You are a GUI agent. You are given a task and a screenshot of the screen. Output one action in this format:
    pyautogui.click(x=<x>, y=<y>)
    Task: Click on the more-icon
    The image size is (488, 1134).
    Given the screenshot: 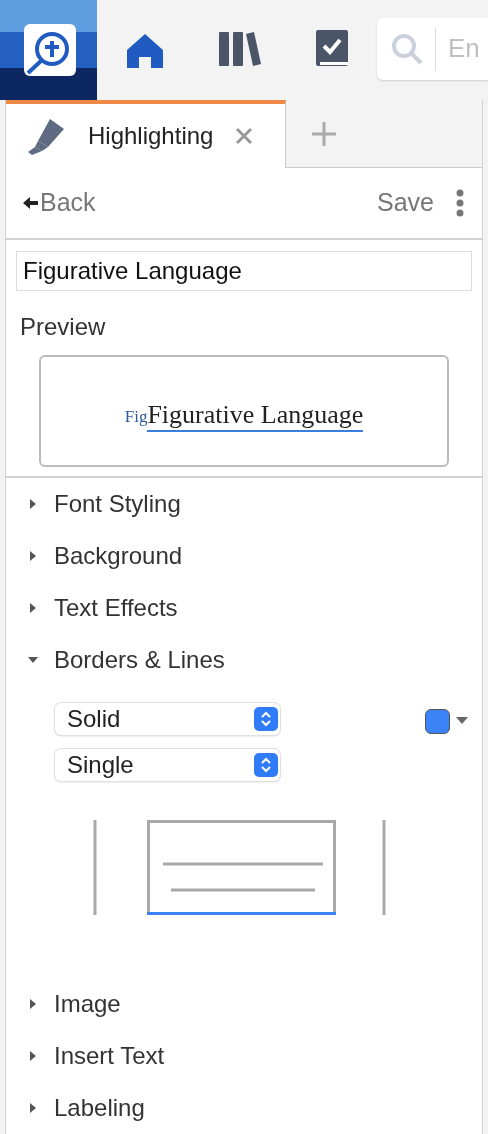 What is the action you would take?
    pyautogui.click(x=460, y=203)
    